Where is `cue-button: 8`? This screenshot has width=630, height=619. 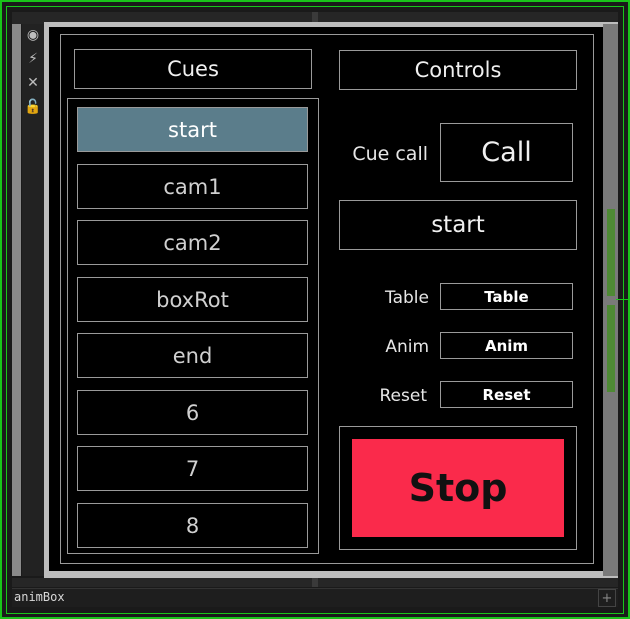
cue-button: 8 is located at coordinates (192, 525).